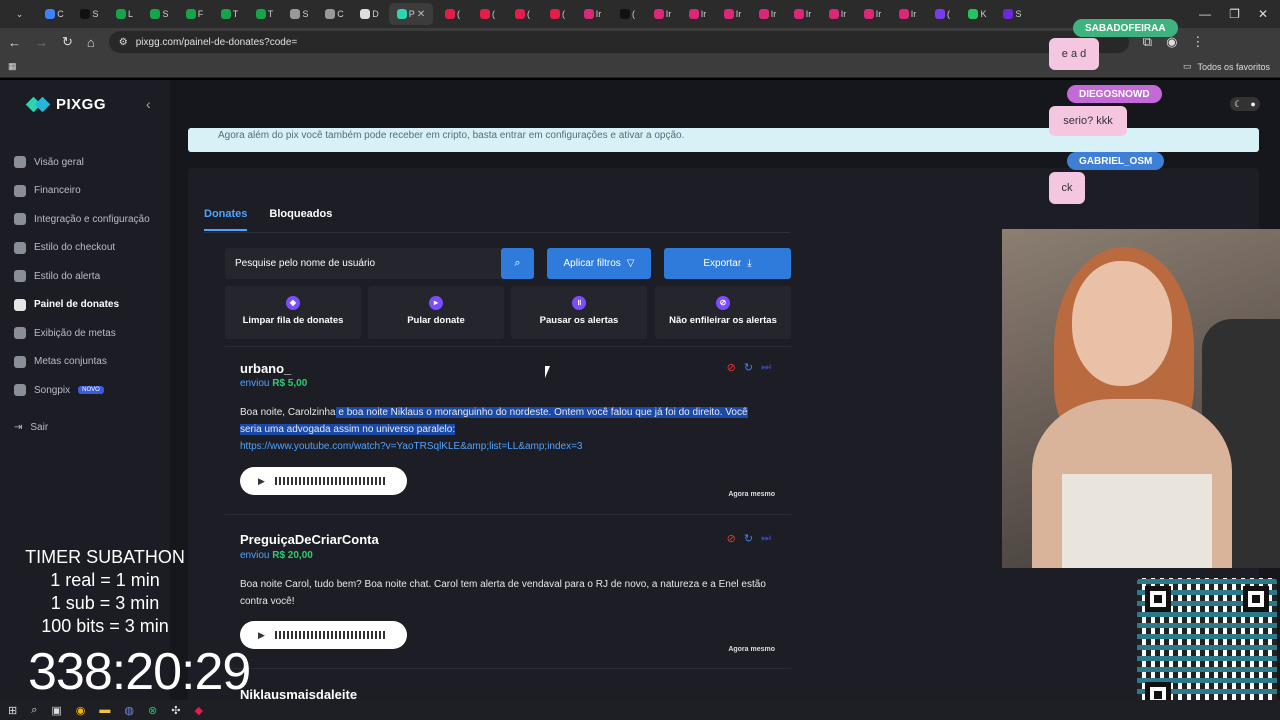  I want to click on tab-bloqueados: Bloqueados, so click(300, 219).